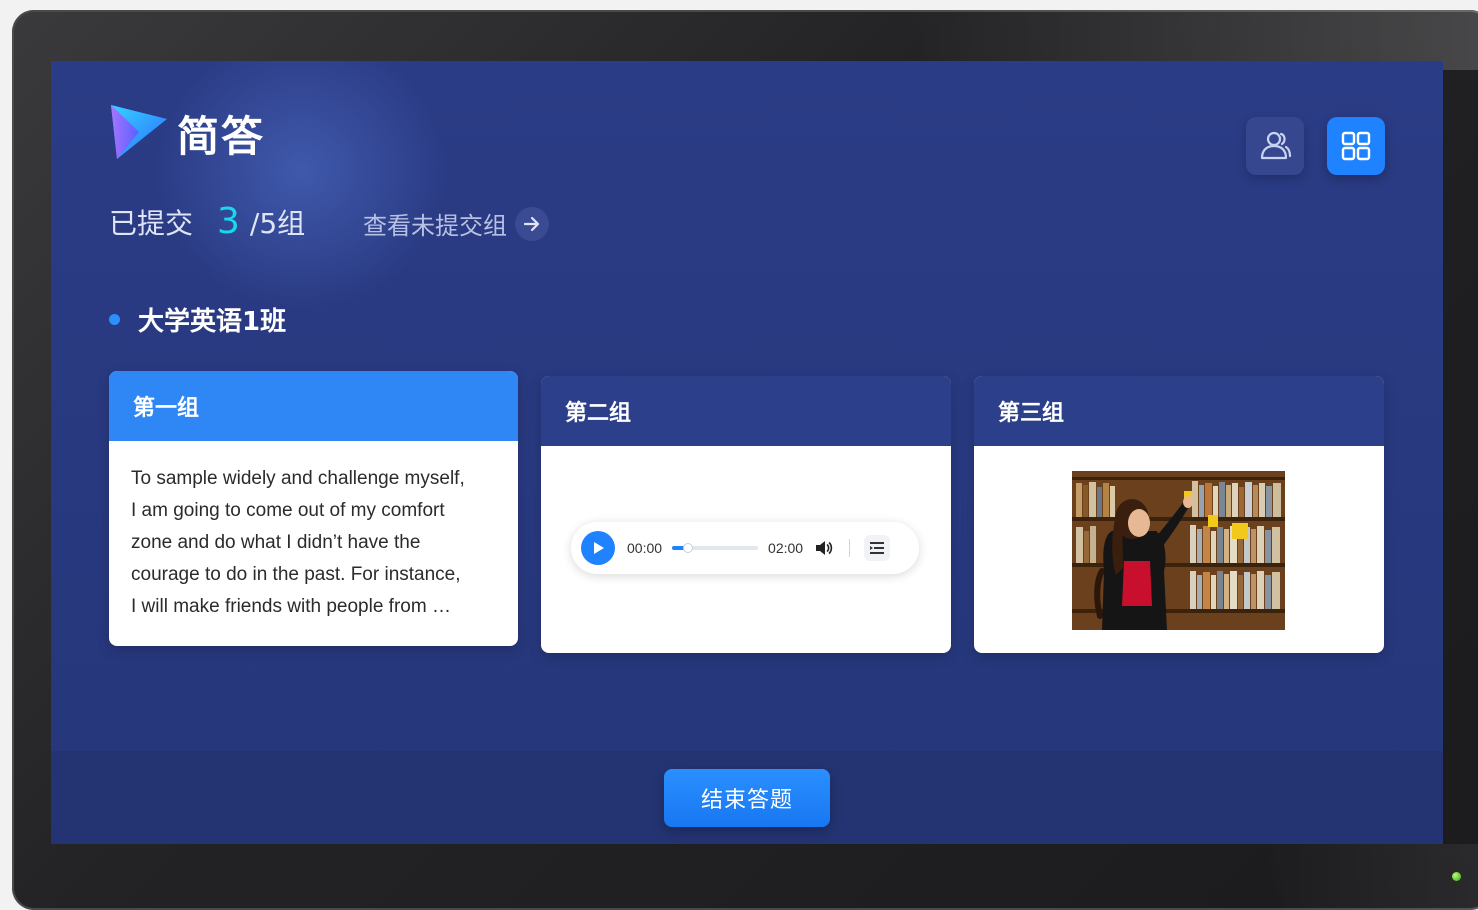  What do you see at coordinates (288, 510) in the screenshot?
I see `answer-line: I am going to come out of my comfort` at bounding box center [288, 510].